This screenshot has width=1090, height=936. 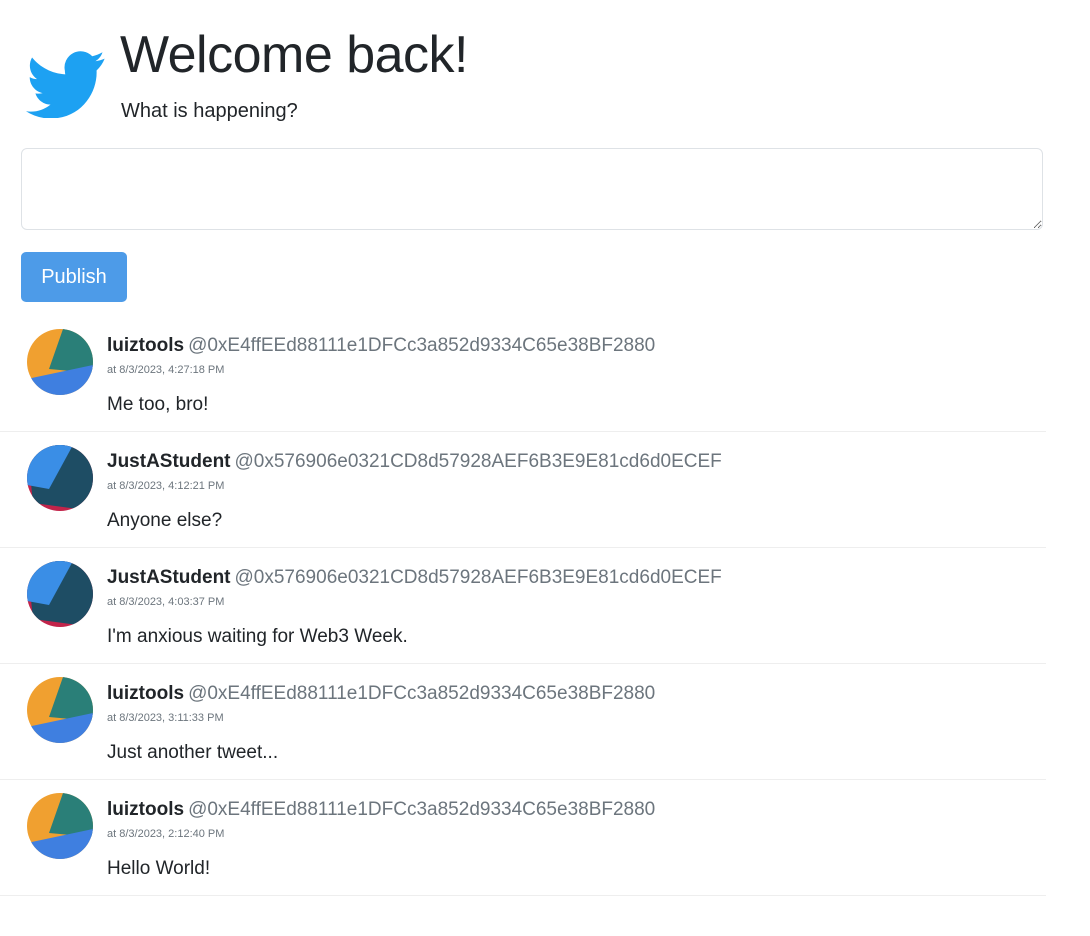 I want to click on header: Welcome back! What is happening?, so click(x=536, y=79).